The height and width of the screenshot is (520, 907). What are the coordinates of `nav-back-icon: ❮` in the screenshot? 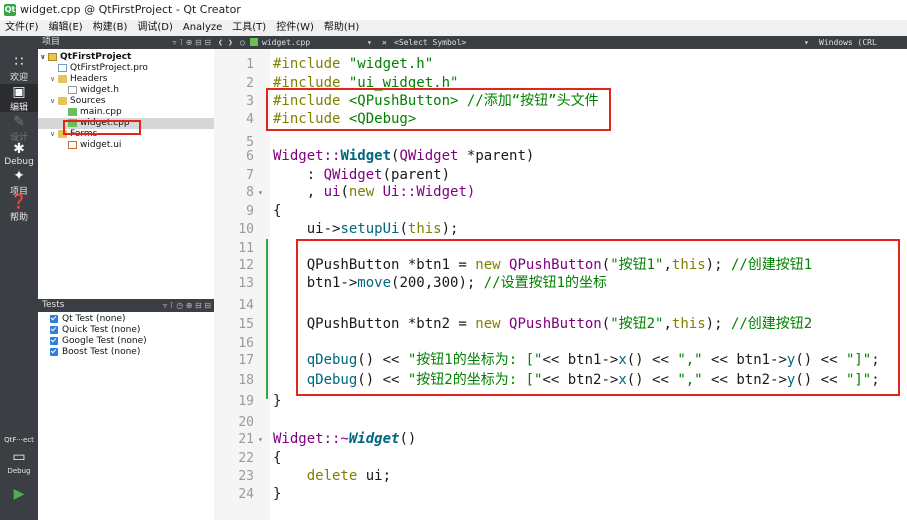 It's located at (220, 42).